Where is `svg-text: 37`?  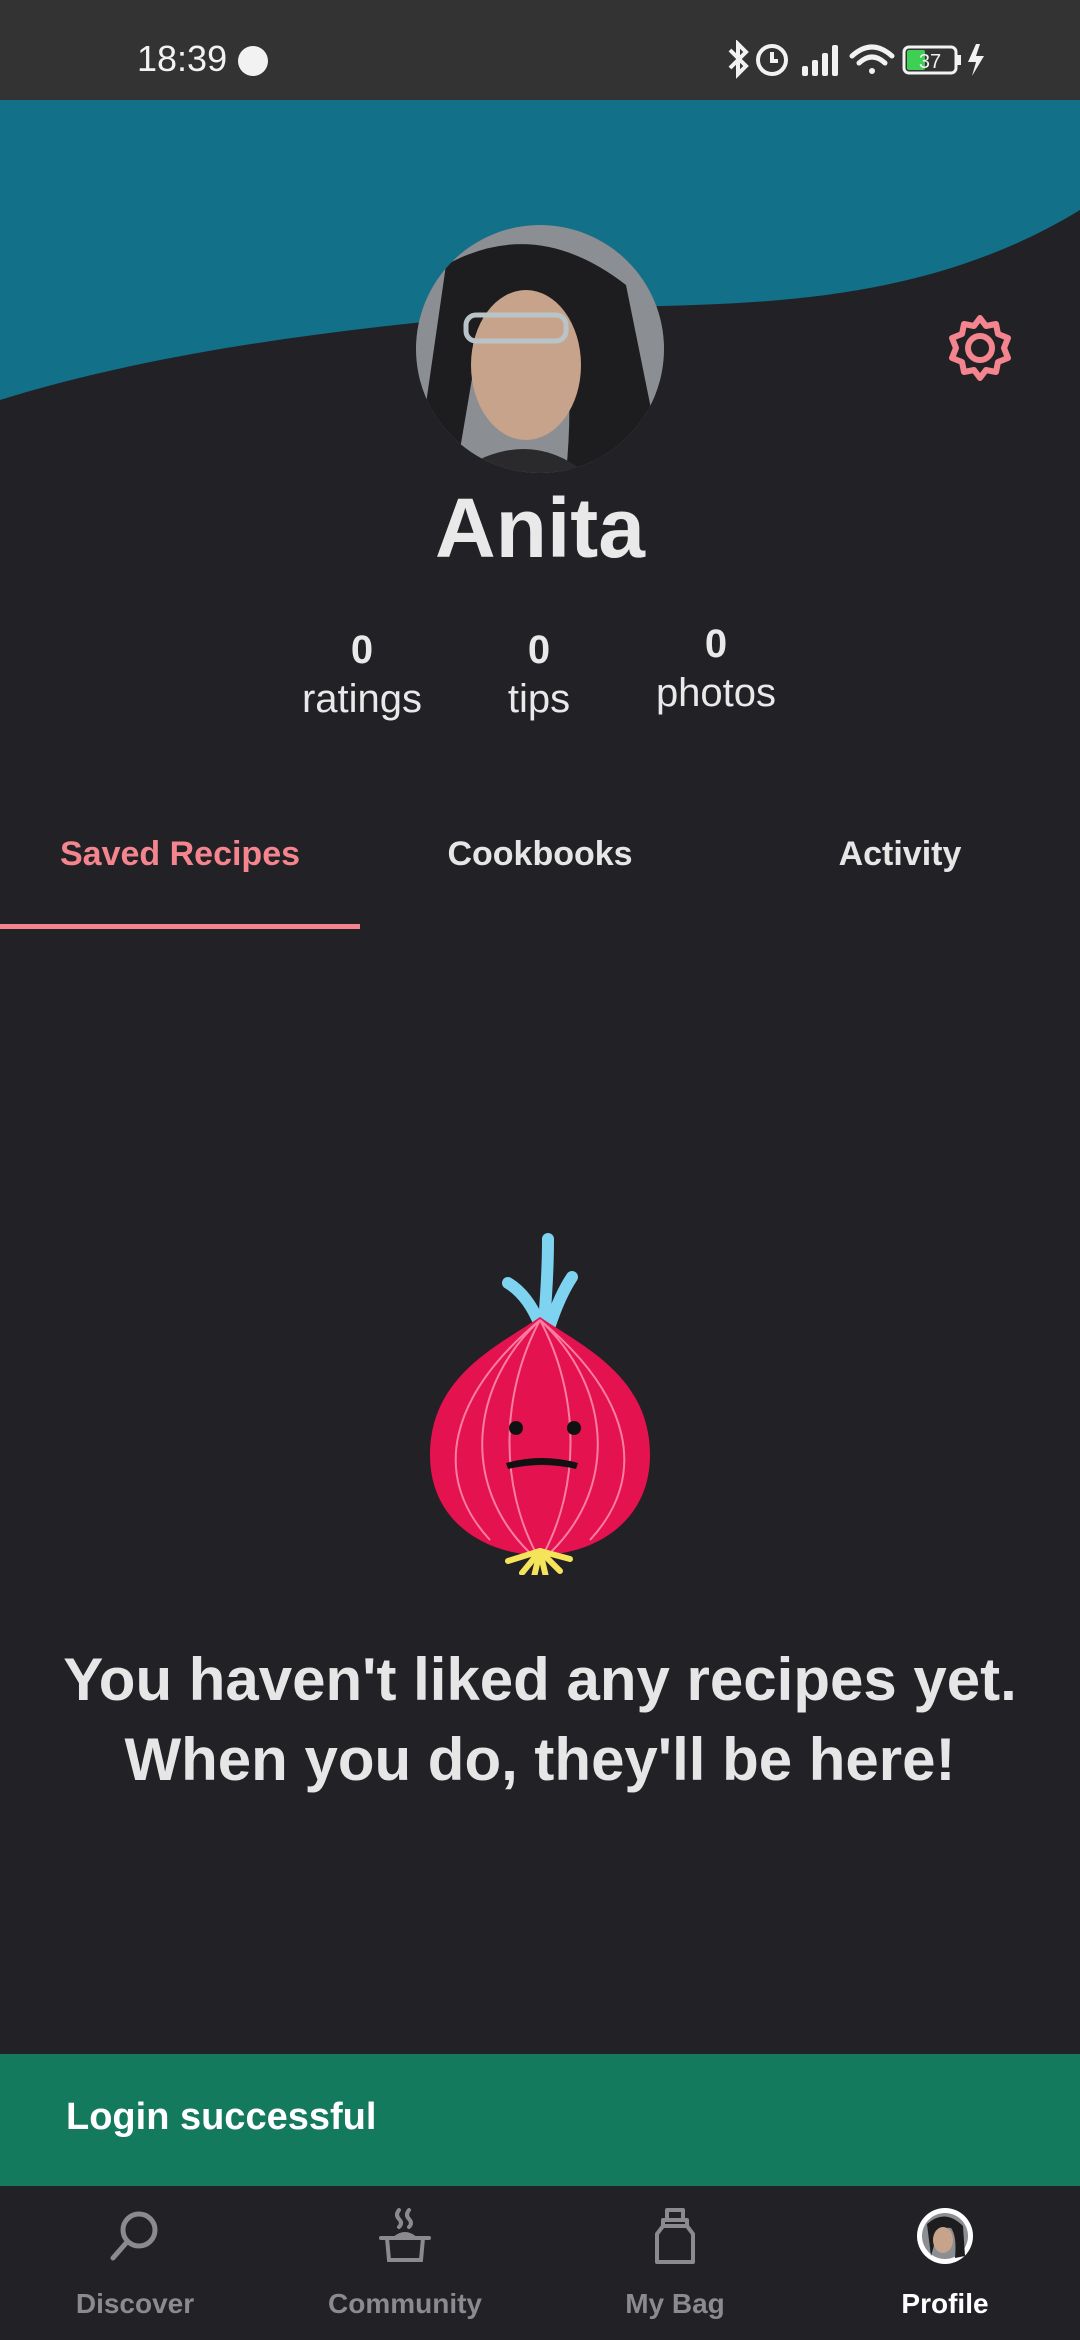 svg-text: 37 is located at coordinates (930, 62).